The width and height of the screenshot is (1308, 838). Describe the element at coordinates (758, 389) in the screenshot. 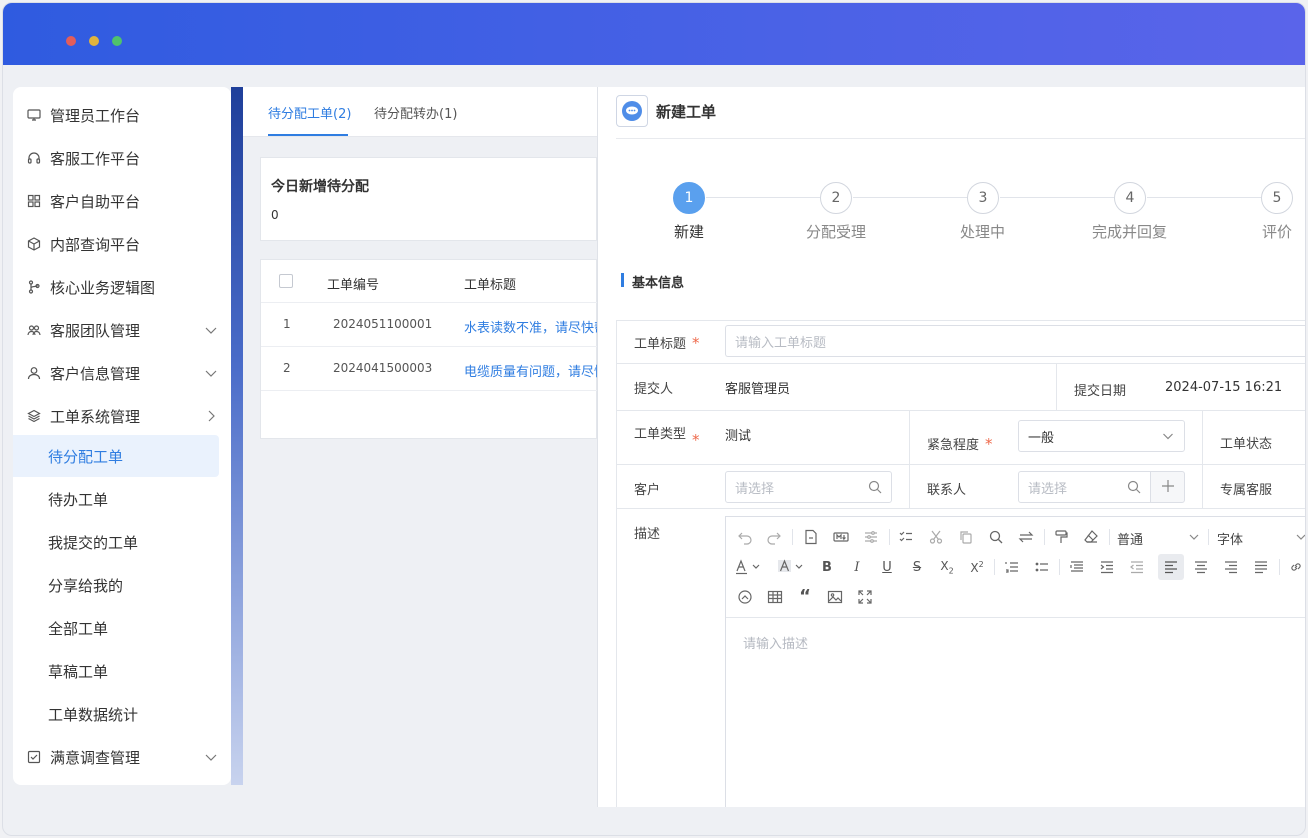

I see `submitter-value: 客服管理员` at that location.